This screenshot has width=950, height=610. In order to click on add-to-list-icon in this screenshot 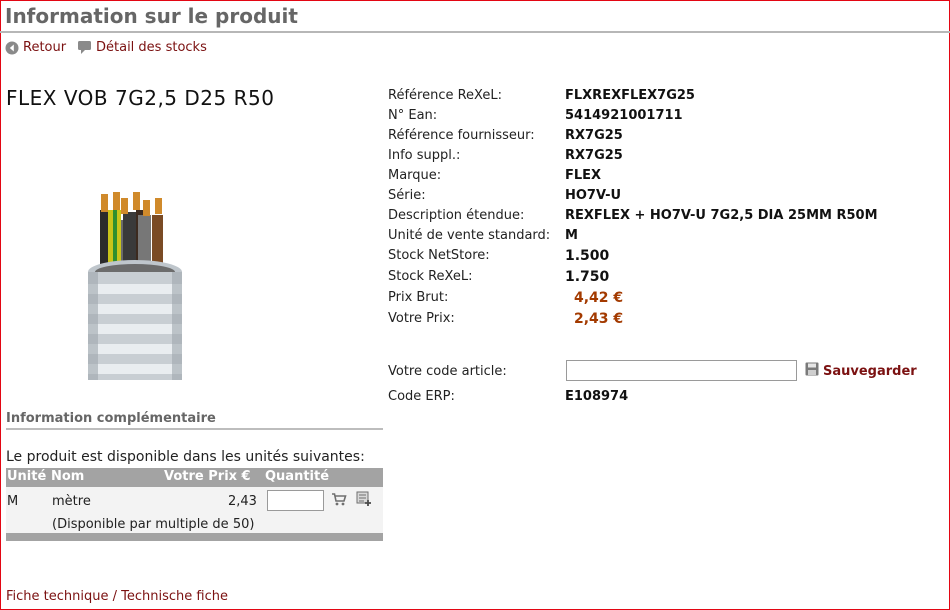, I will do `click(364, 501)`.